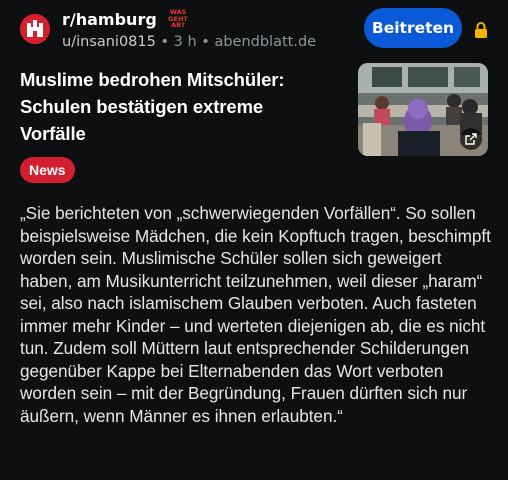 The image size is (508, 480). I want to click on hamburg-castle-icon, so click(35, 29).